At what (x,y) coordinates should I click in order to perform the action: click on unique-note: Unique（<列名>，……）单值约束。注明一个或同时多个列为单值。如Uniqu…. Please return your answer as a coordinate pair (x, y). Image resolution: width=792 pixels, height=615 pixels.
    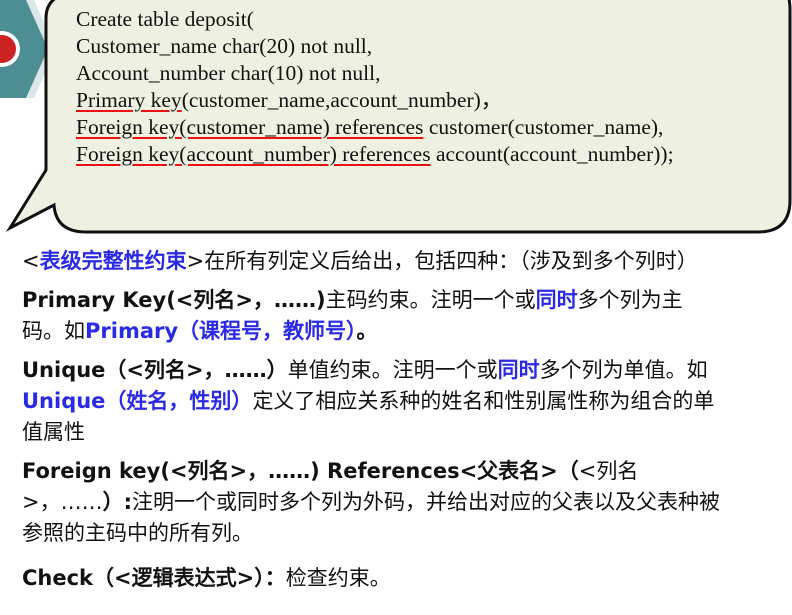
    Looking at the image, I should click on (368, 401).